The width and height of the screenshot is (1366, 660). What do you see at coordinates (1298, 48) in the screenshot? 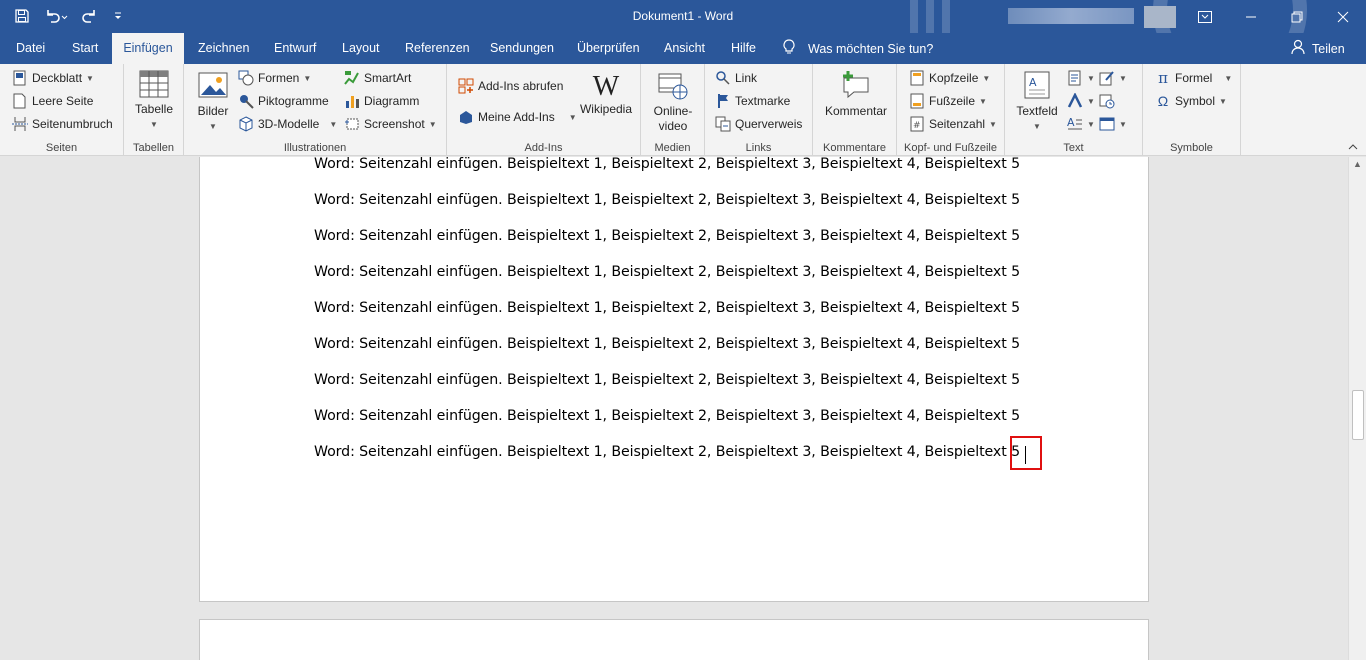
I see `person-icon` at bounding box center [1298, 48].